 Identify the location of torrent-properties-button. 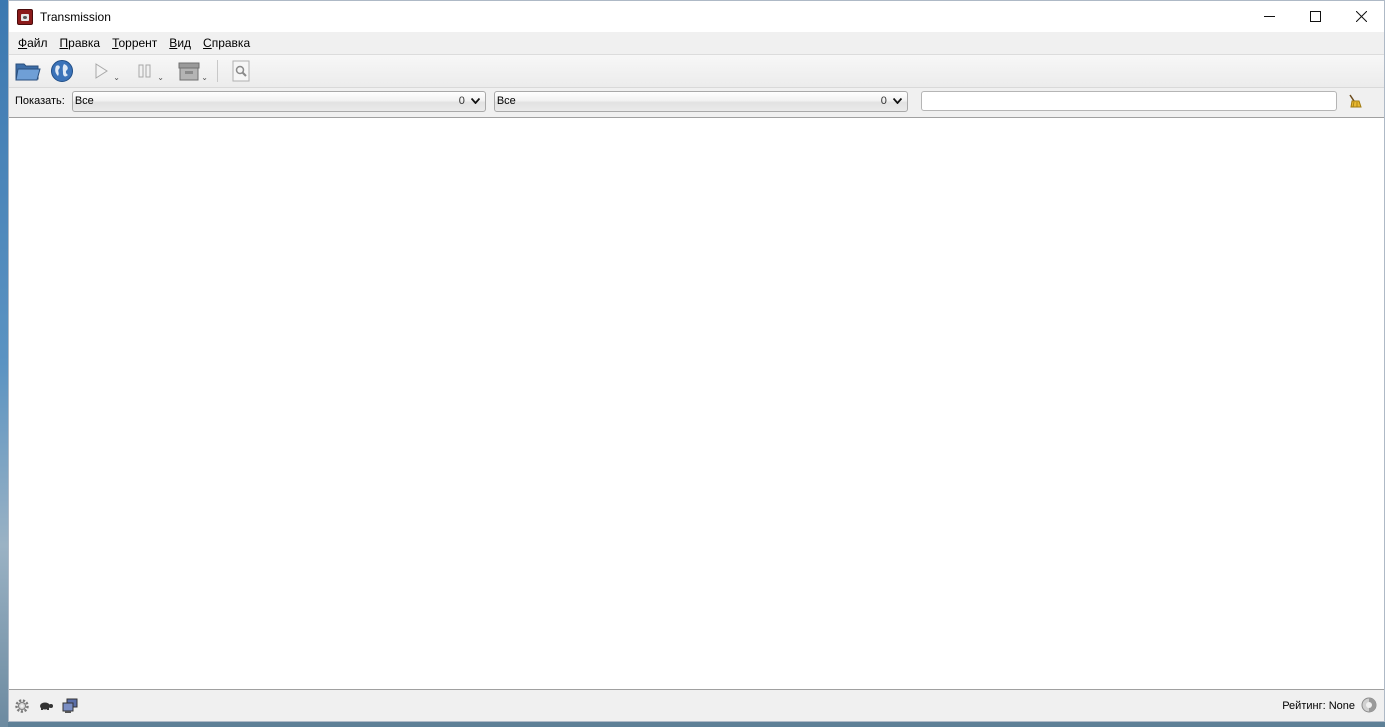
(241, 71).